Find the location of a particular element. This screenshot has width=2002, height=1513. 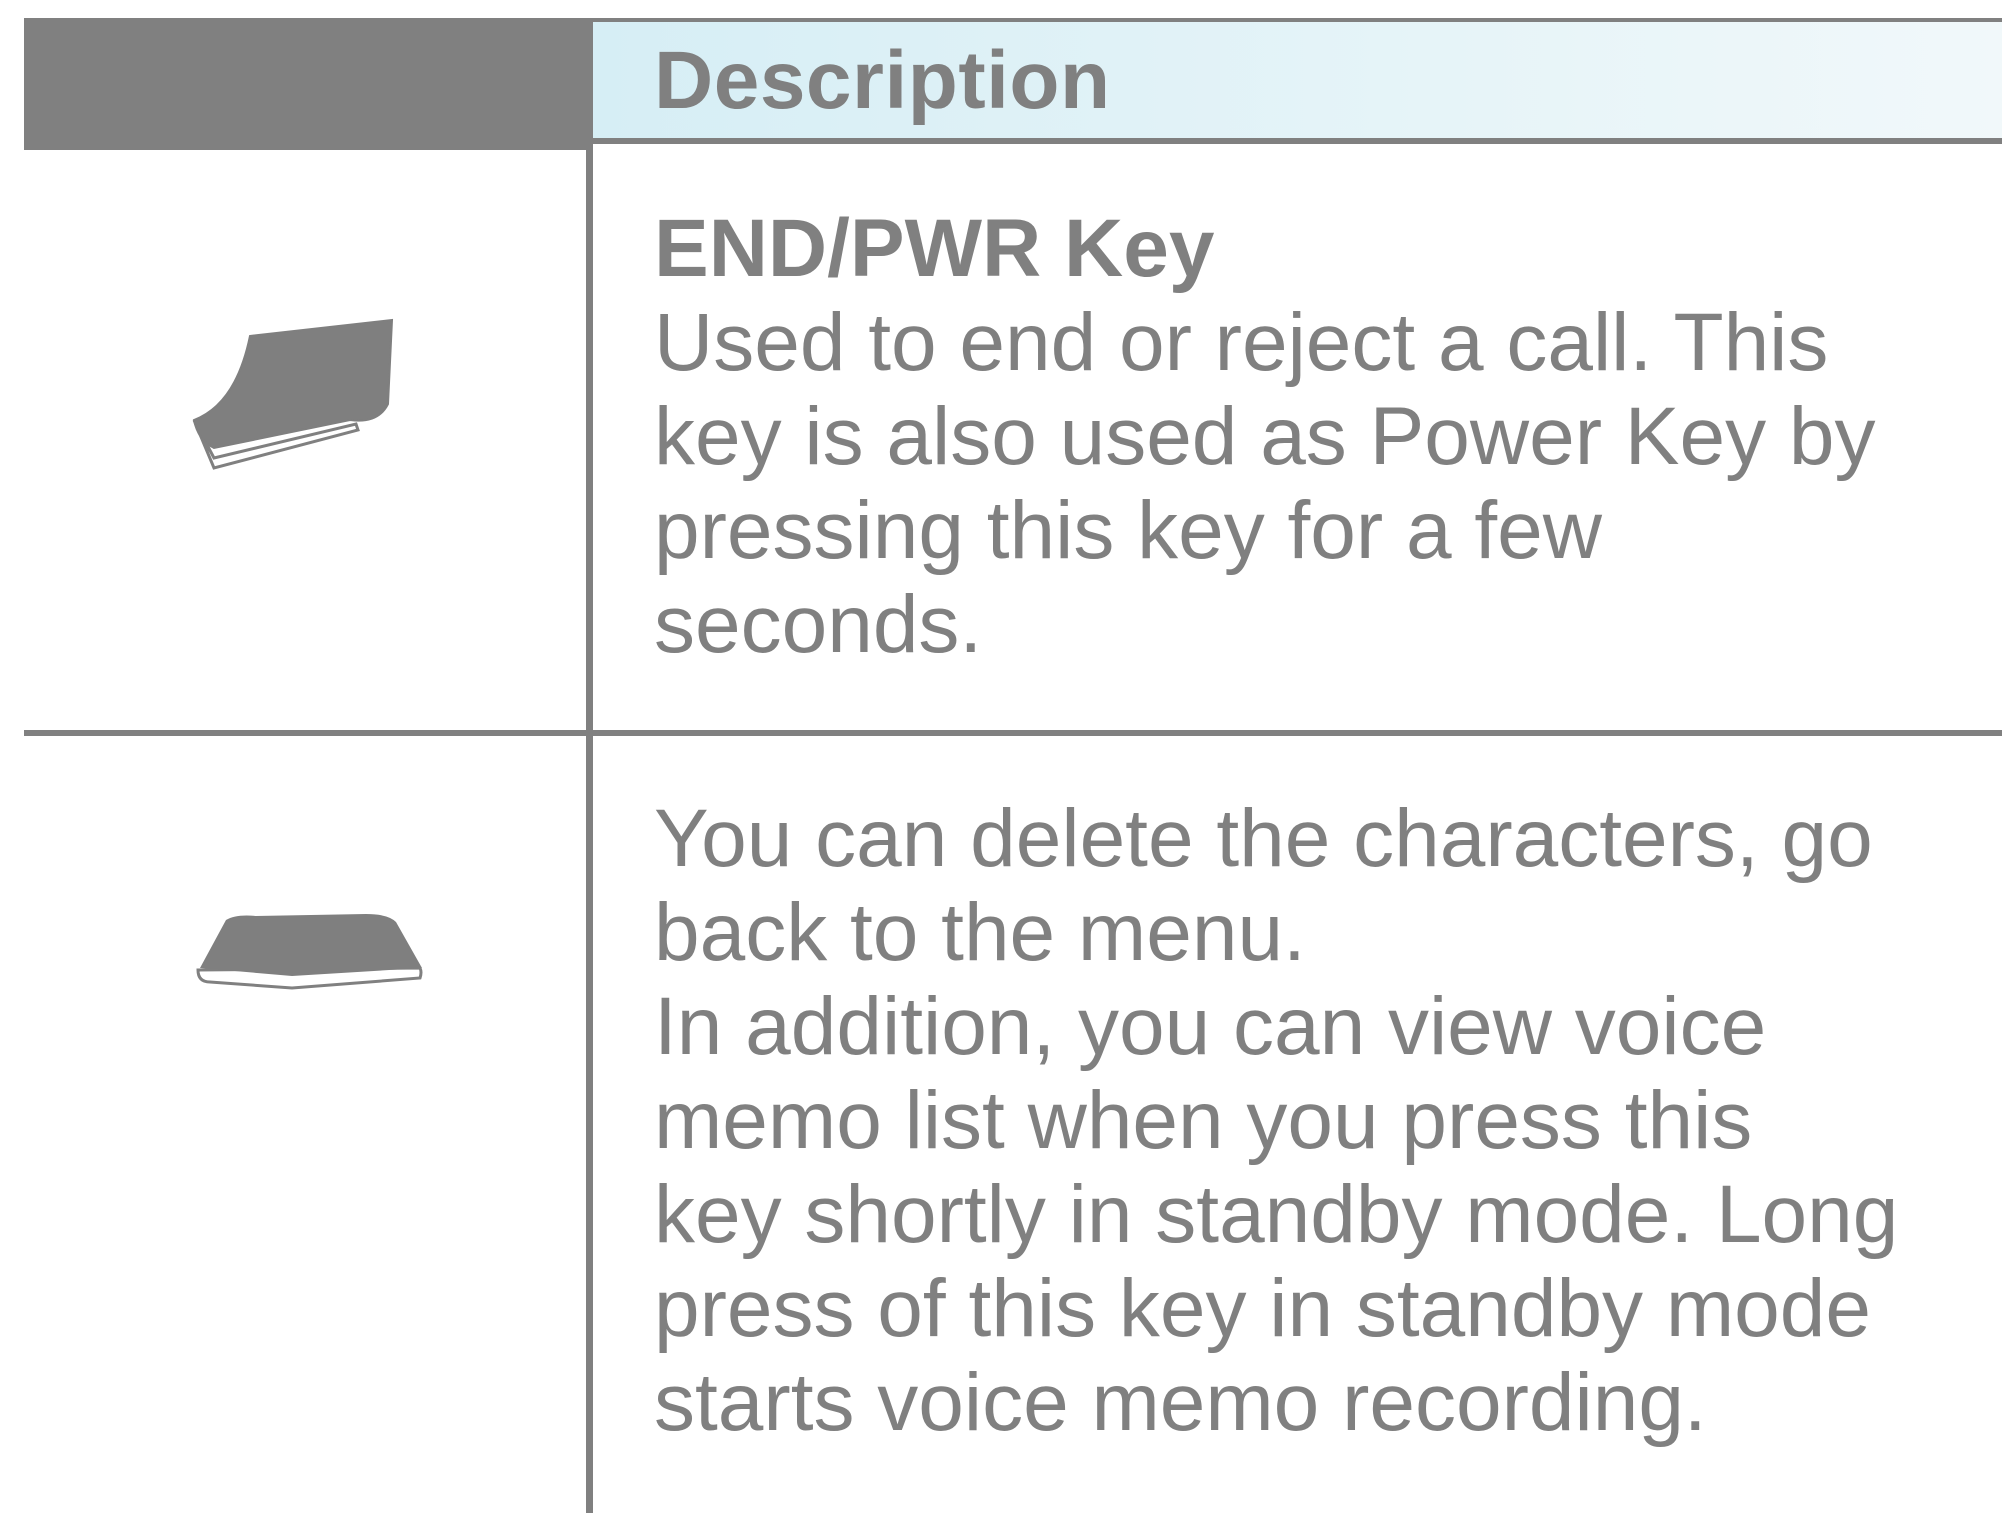

end-power-key-title: END/PWR Key is located at coordinates (934, 248).